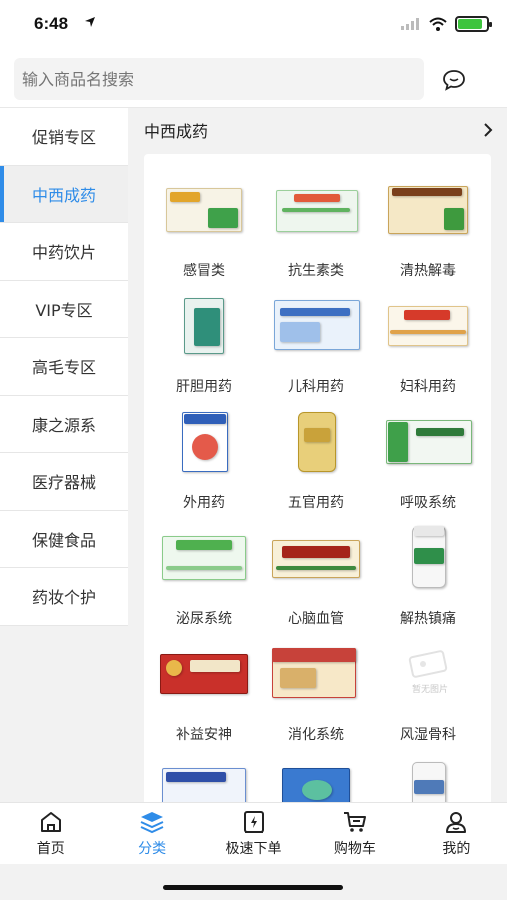  I want to click on category-pediatrics: 儿科用药, so click(316, 338).